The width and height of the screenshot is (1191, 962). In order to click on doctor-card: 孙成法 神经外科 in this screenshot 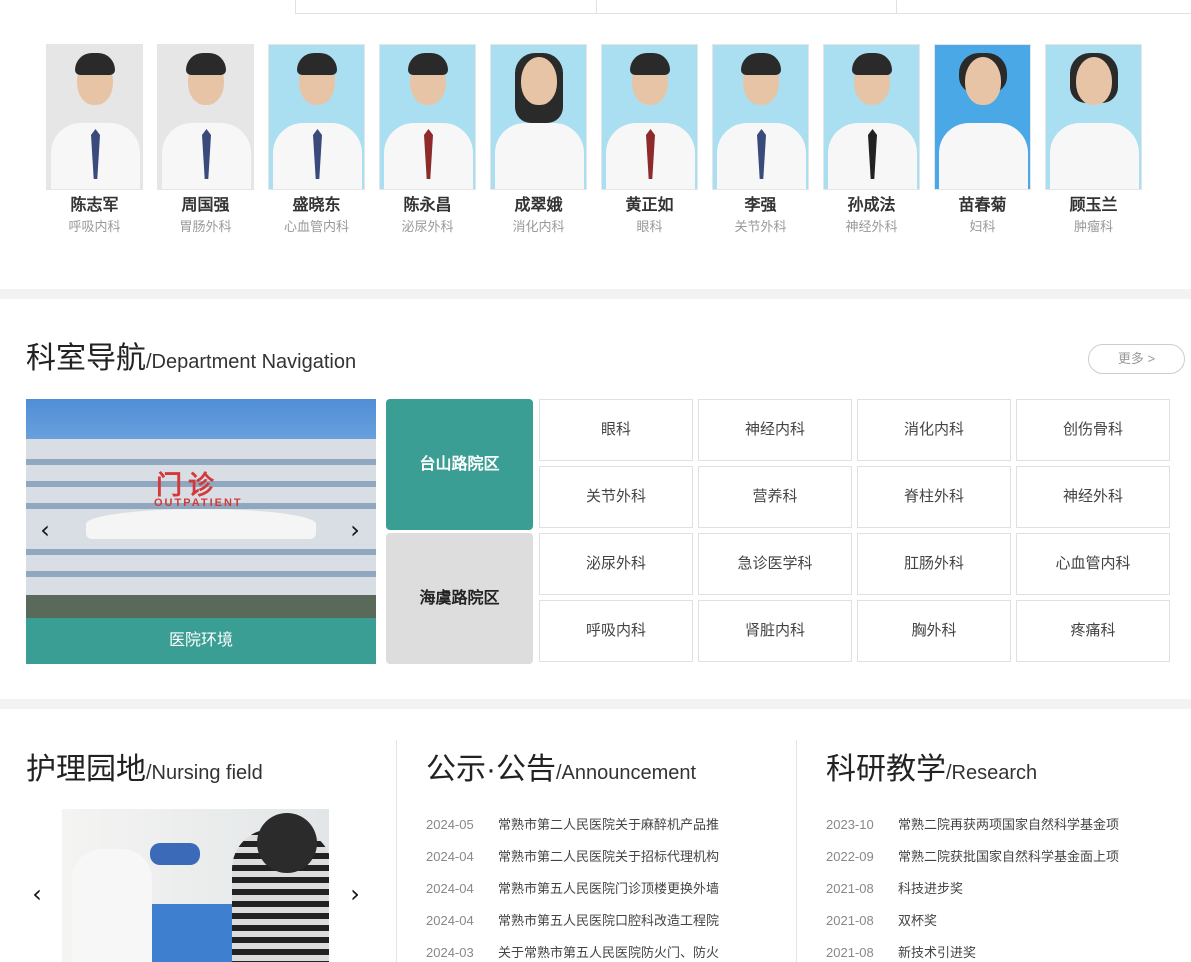, I will do `click(871, 140)`.